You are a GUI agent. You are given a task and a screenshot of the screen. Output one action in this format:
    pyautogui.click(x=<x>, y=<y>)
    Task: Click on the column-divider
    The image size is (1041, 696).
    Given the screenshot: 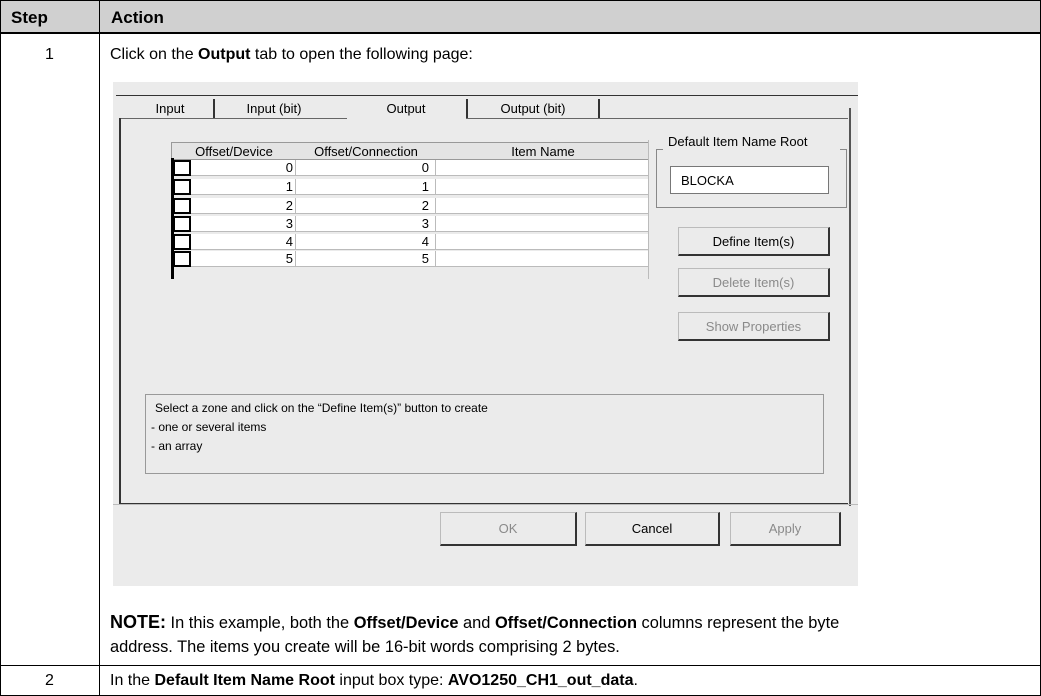 What is the action you would take?
    pyautogui.click(x=99, y=348)
    